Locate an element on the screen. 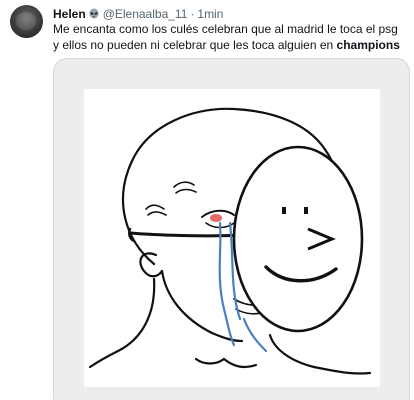 The width and height of the screenshot is (414, 400). neck-right is located at coordinates (292, 351).